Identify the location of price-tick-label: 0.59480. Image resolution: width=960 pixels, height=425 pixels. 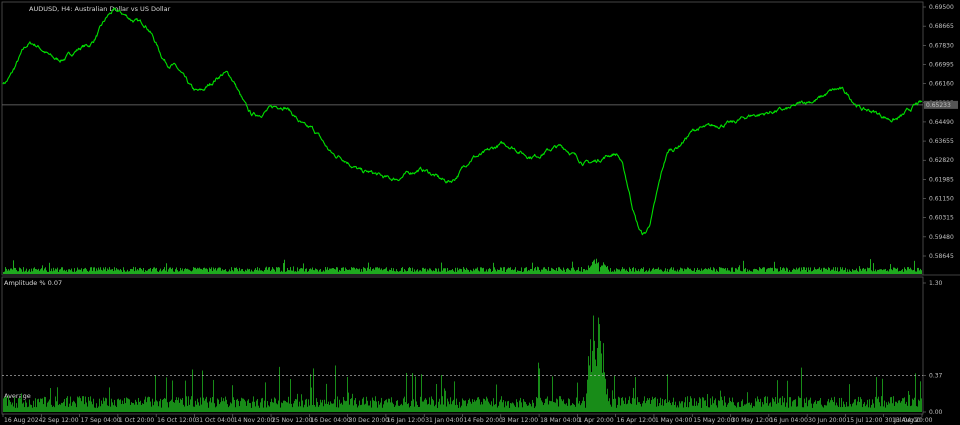
(941, 237).